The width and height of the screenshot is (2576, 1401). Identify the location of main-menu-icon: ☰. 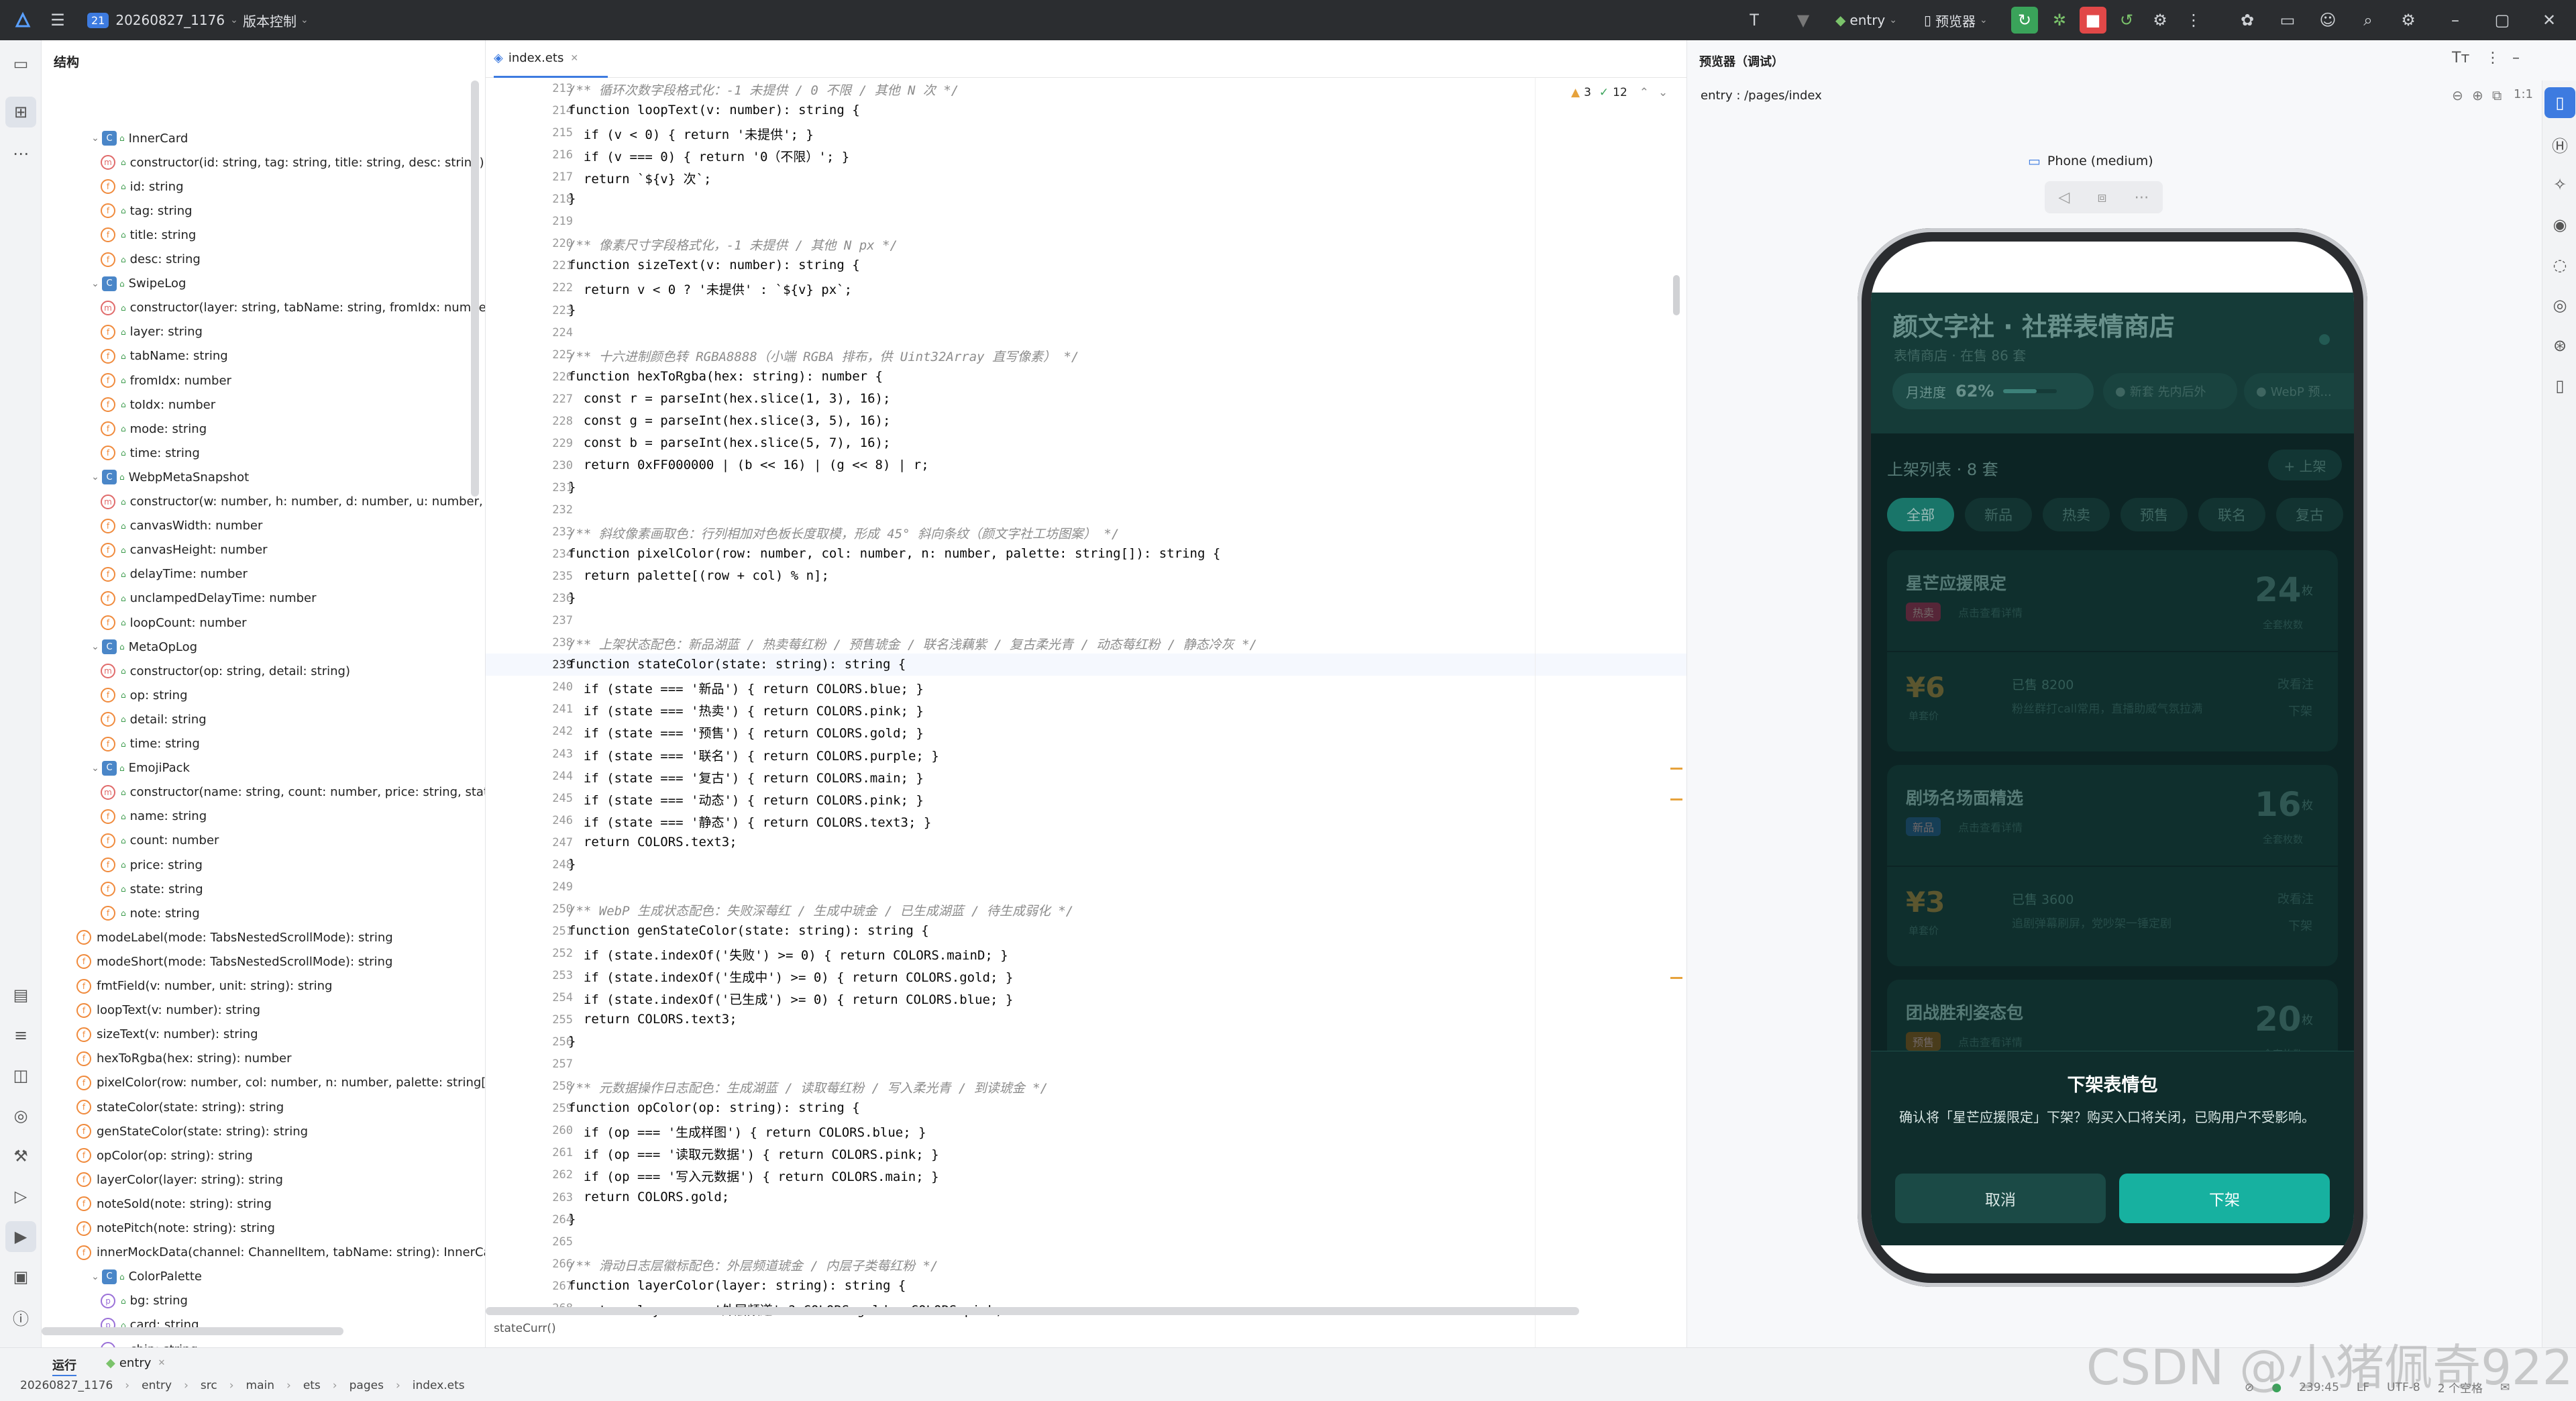
(57, 20).